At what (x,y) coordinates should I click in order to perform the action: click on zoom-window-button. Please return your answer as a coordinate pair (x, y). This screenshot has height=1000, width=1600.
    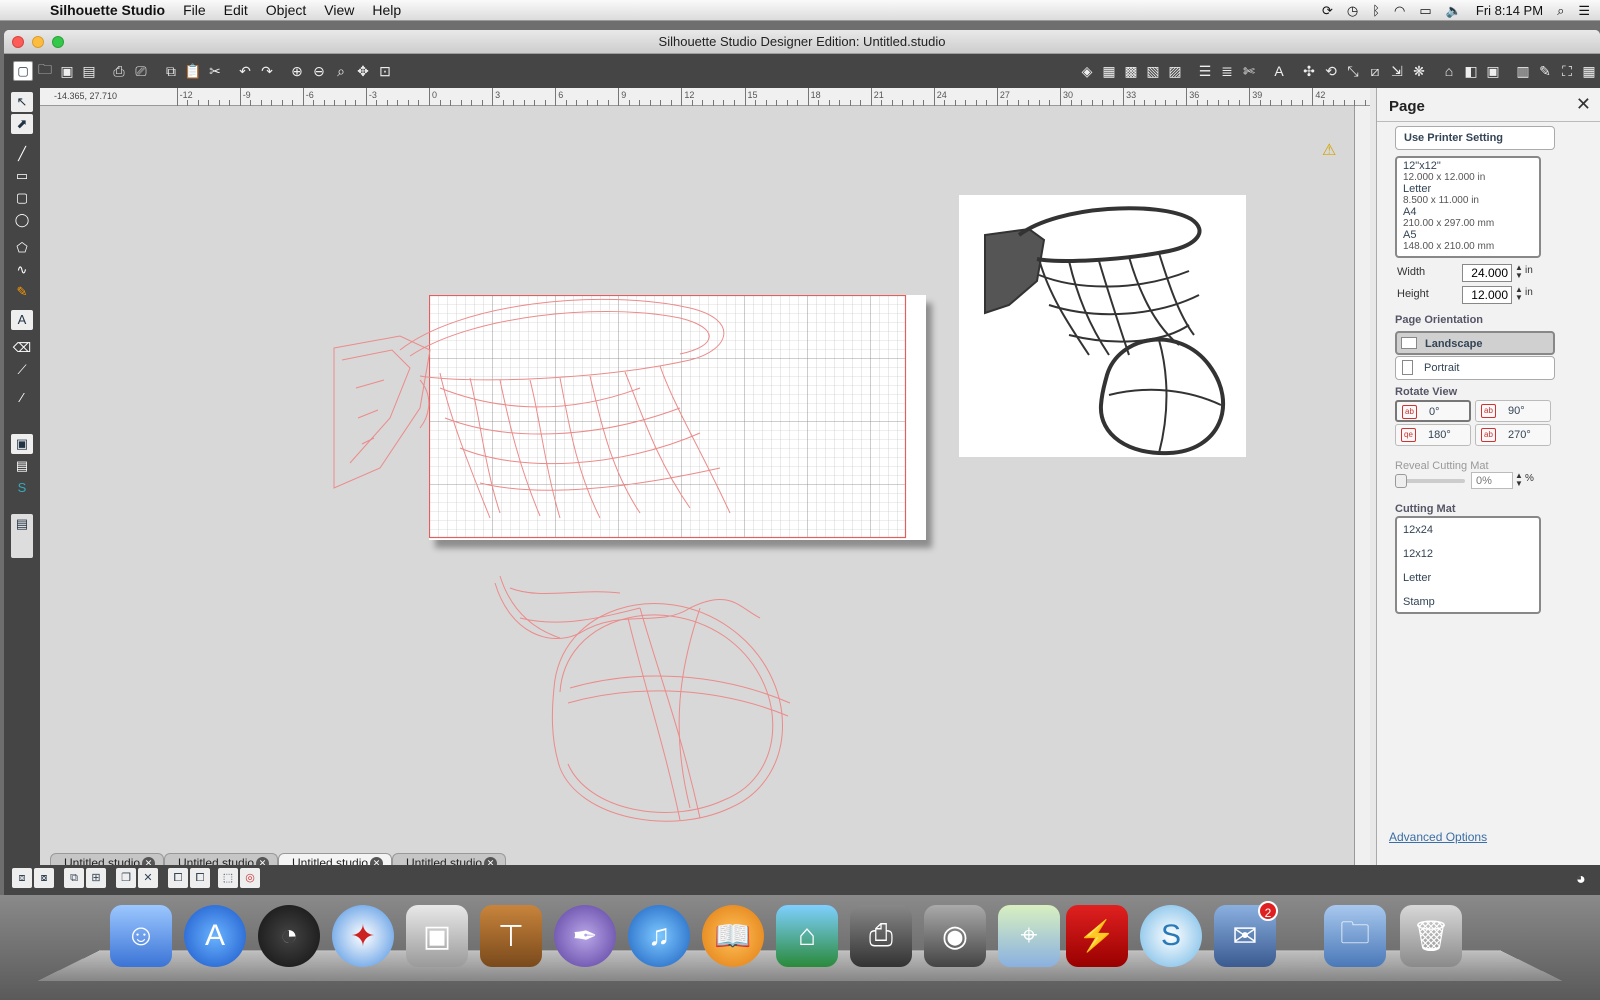
    Looking at the image, I should click on (58, 42).